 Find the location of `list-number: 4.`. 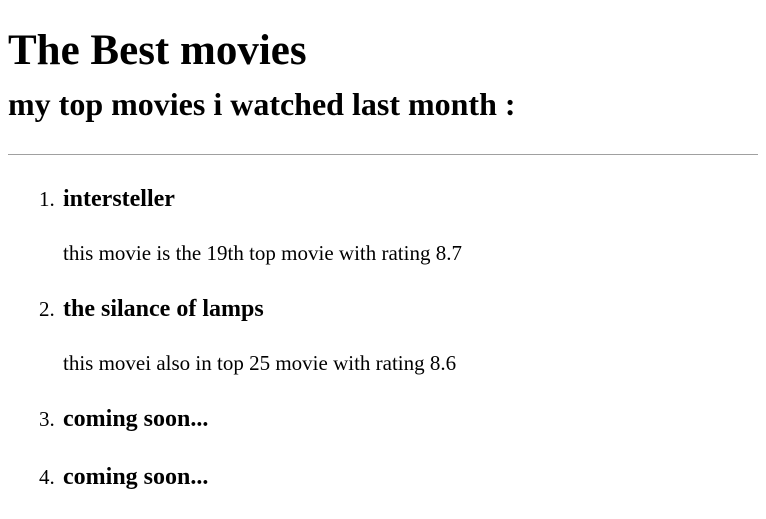

list-number: 4. is located at coordinates (47, 477).